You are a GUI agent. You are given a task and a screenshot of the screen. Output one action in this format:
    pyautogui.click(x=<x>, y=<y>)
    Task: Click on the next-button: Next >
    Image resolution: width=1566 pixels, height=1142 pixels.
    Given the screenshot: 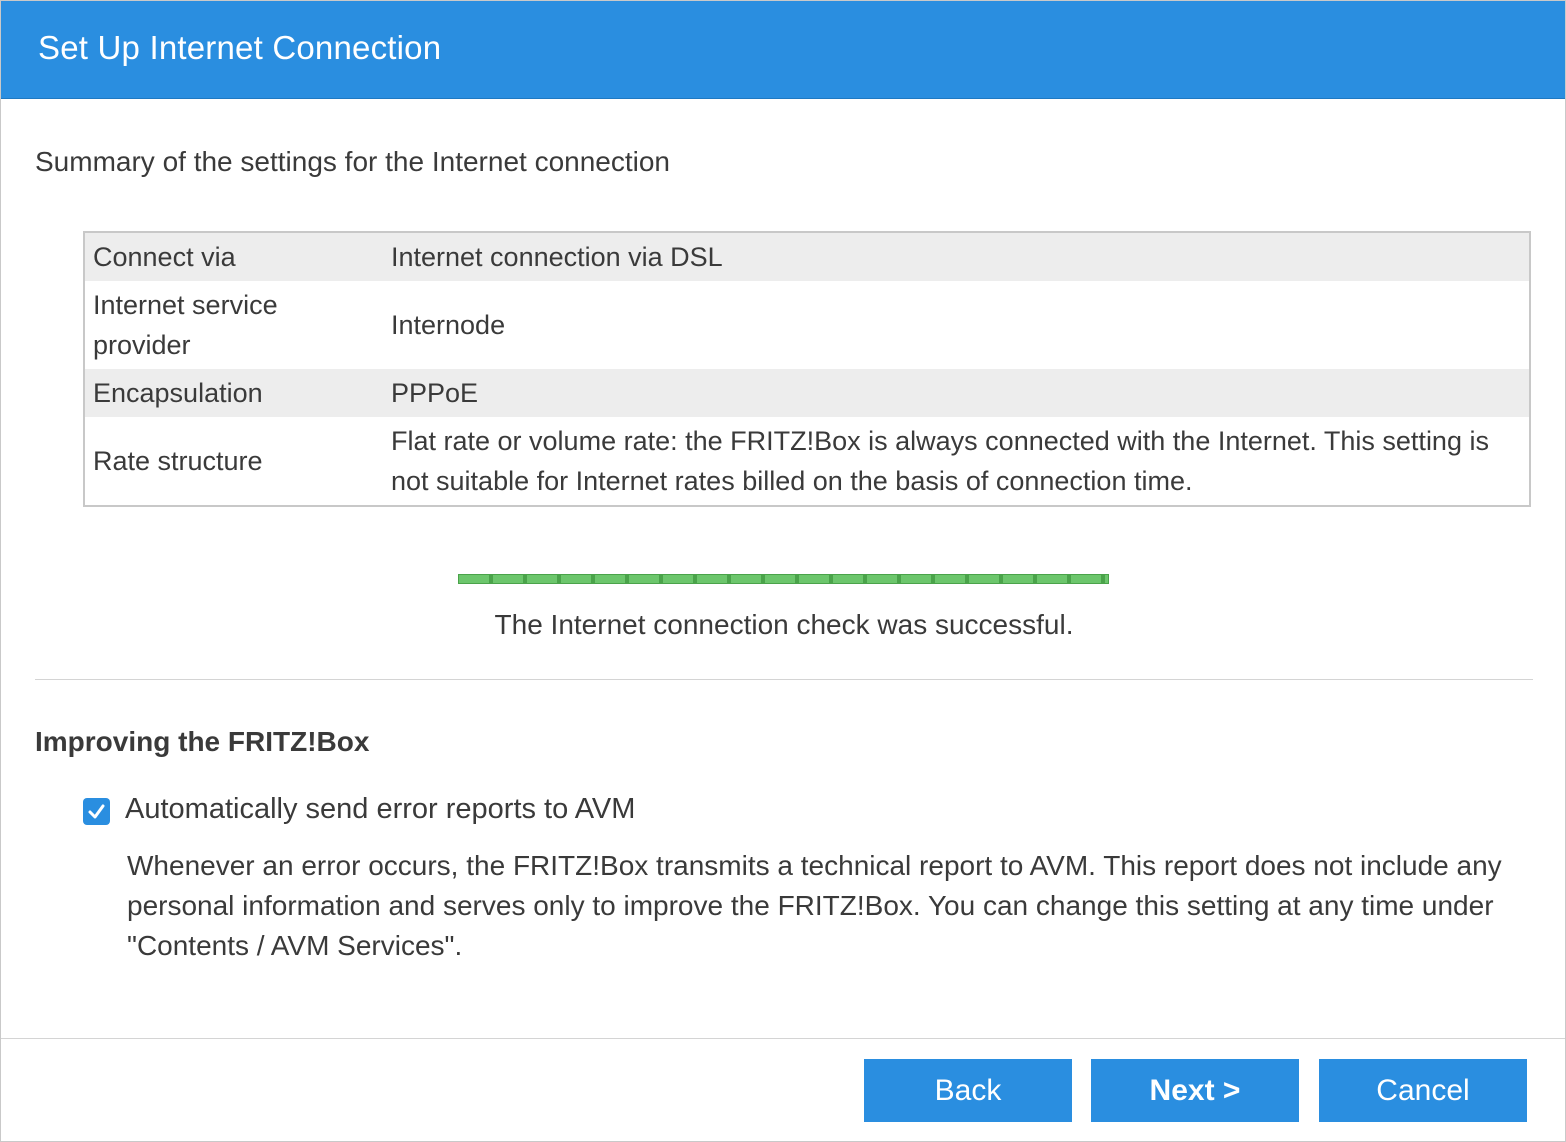 What is the action you would take?
    pyautogui.click(x=1195, y=1090)
    